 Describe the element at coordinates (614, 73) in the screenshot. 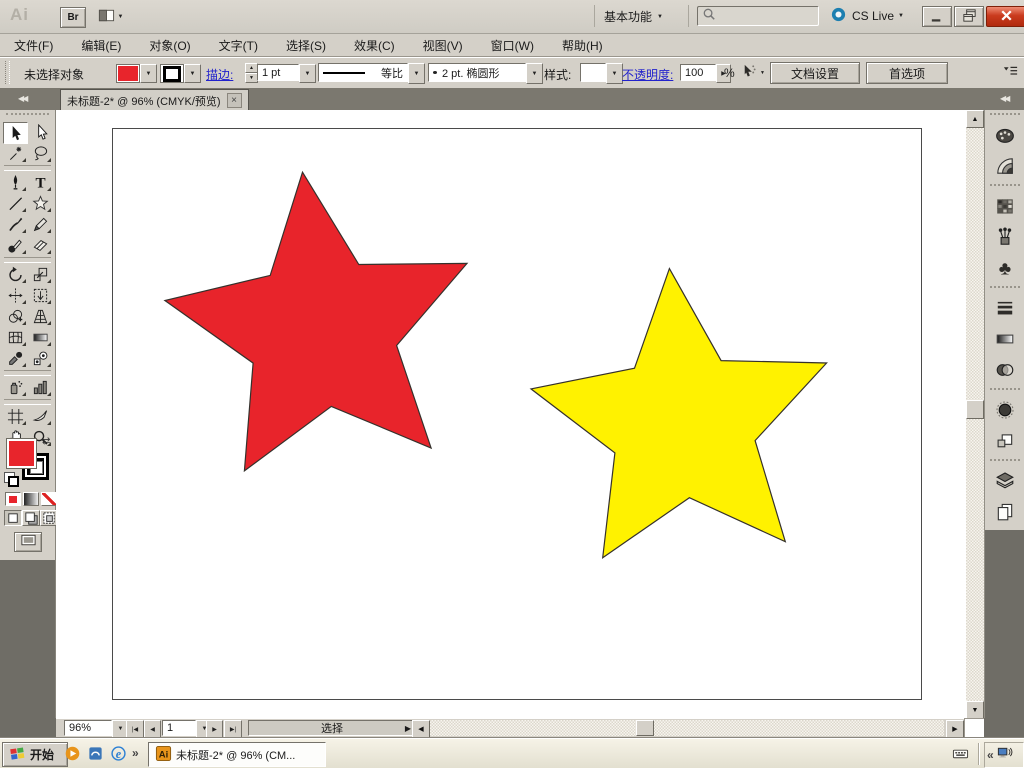

I see `style-dropdown: ▼` at that location.